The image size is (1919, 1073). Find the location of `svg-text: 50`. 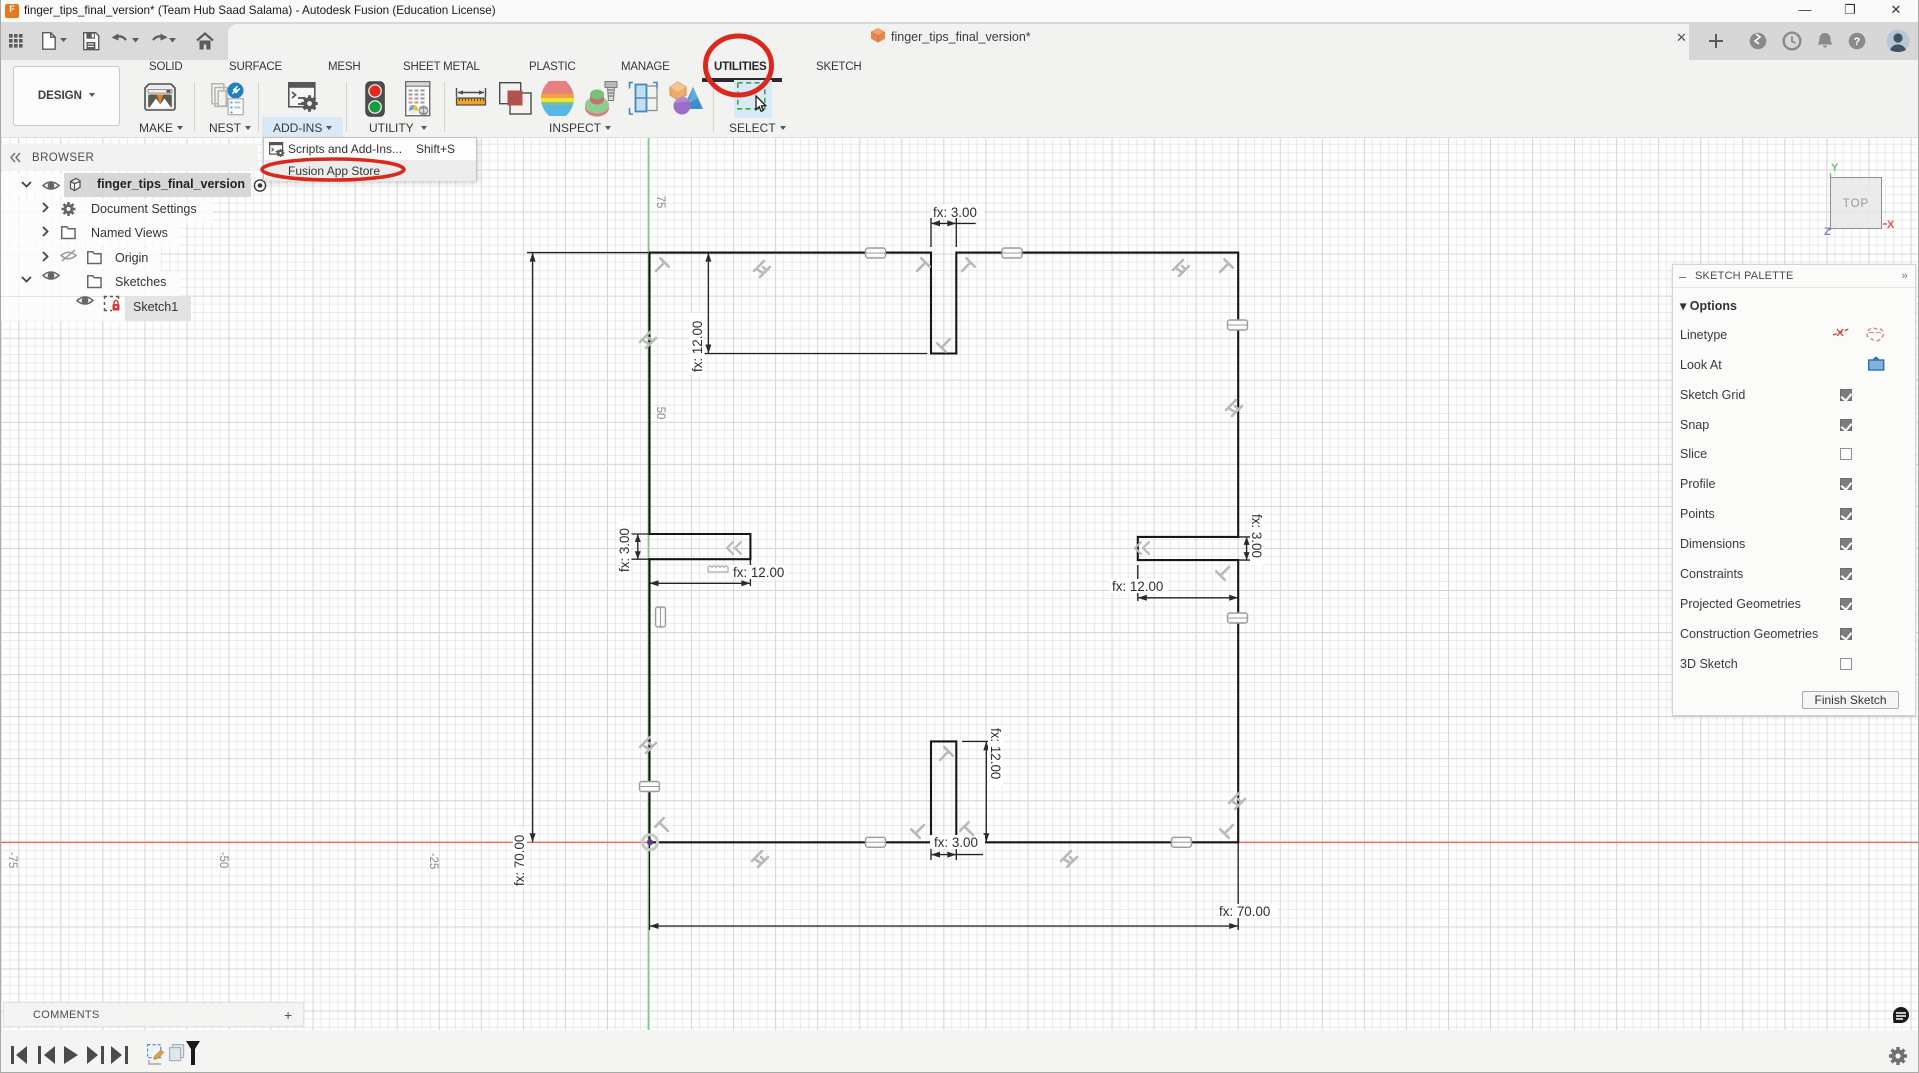

svg-text: 50 is located at coordinates (660, 413).